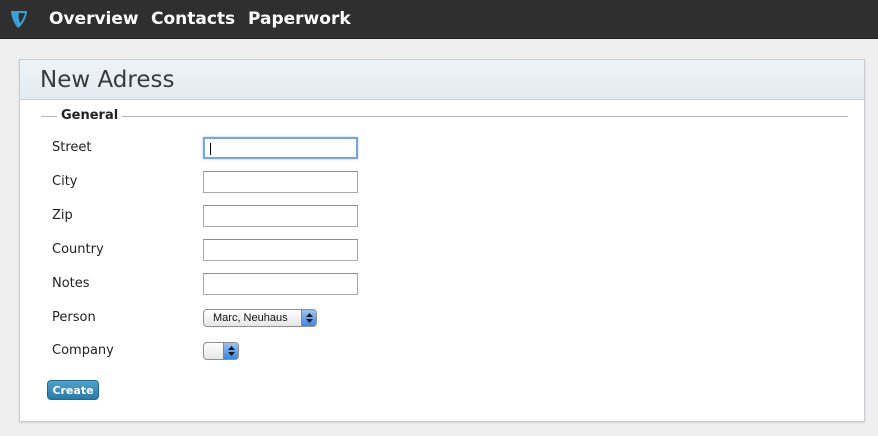 Image resolution: width=878 pixels, height=436 pixels. What do you see at coordinates (94, 19) in the screenshot?
I see `nav-item-overview: Overview` at bounding box center [94, 19].